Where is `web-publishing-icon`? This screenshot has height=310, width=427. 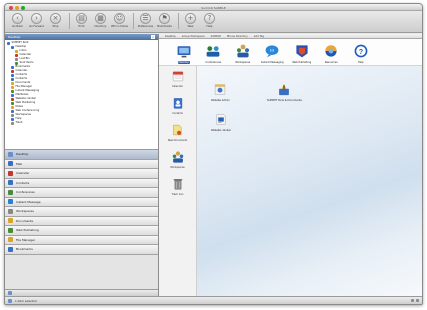
web-publishing-icon is located at coordinates (302, 51).